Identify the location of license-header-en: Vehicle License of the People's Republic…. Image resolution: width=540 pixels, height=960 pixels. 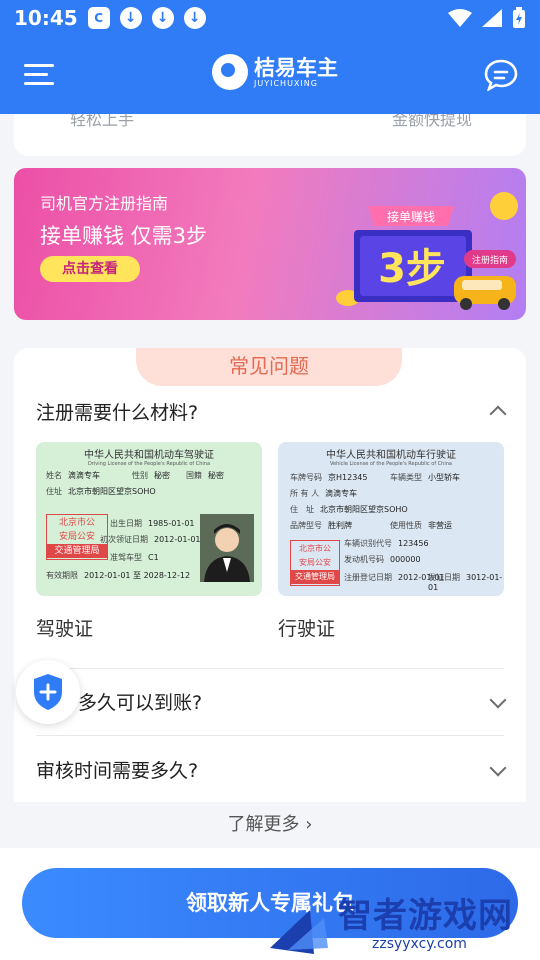
(391, 464).